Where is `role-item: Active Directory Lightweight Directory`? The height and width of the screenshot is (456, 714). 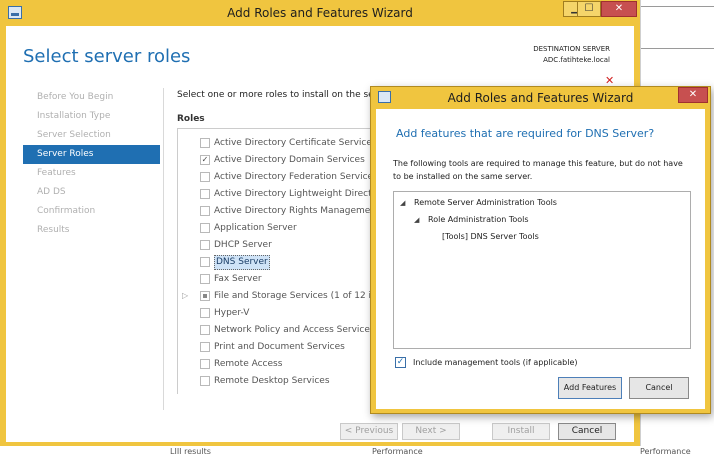
role-item: Active Directory Lightweight Directory is located at coordinates (277, 194).